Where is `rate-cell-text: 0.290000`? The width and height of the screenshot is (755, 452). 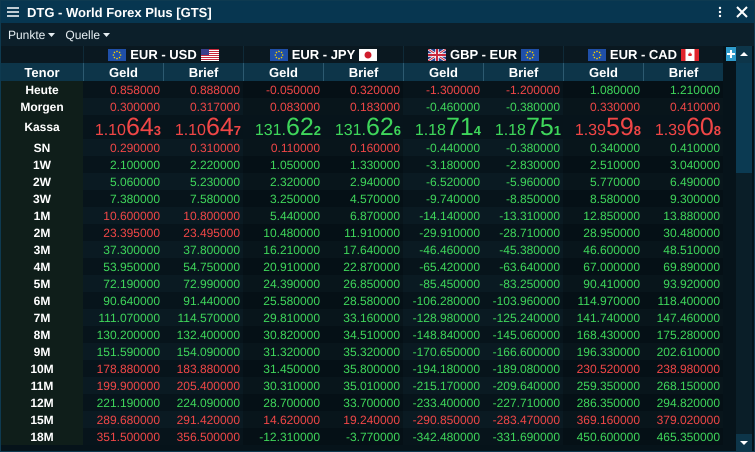
rate-cell-text: 0.290000 is located at coordinates (134, 148).